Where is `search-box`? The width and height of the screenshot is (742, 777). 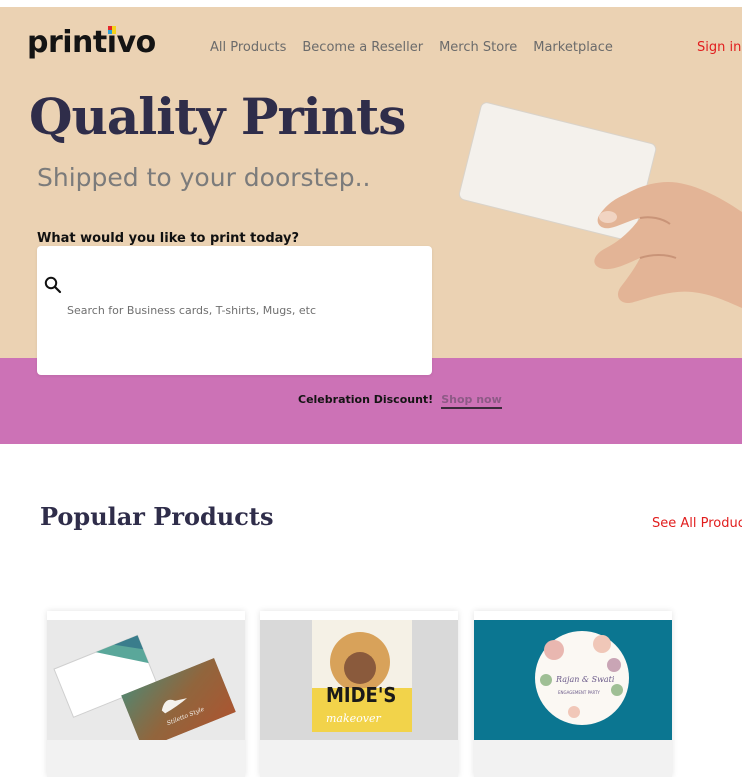 search-box is located at coordinates (234, 310).